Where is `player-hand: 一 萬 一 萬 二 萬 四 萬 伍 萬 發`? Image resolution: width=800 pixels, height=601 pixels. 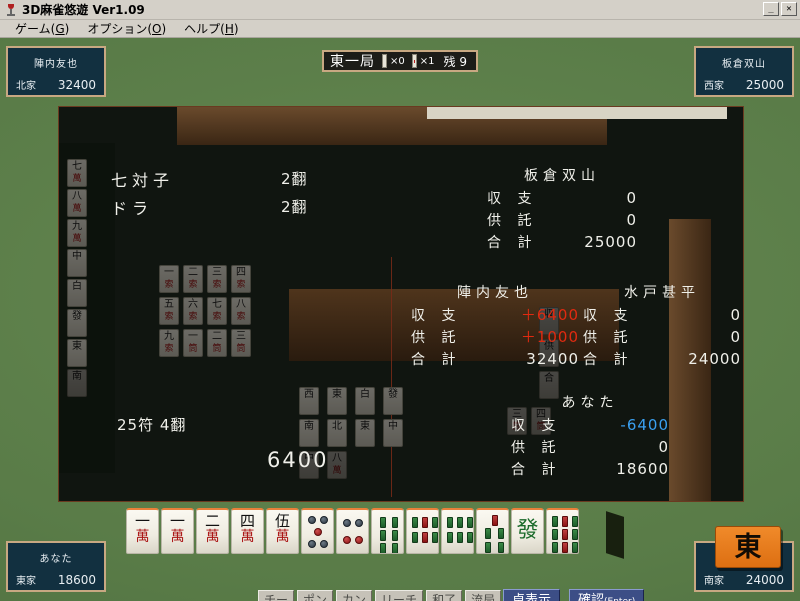
player-hand: 一 萬 一 萬 二 萬 四 萬 伍 萬 發 is located at coordinates (371, 532).